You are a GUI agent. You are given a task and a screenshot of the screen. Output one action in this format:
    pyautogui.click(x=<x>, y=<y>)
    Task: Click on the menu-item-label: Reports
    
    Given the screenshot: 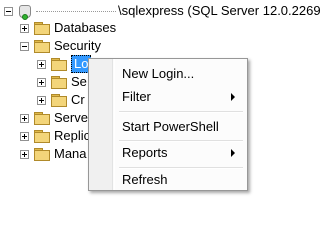 What is the action you would take?
    pyautogui.click(x=145, y=152)
    